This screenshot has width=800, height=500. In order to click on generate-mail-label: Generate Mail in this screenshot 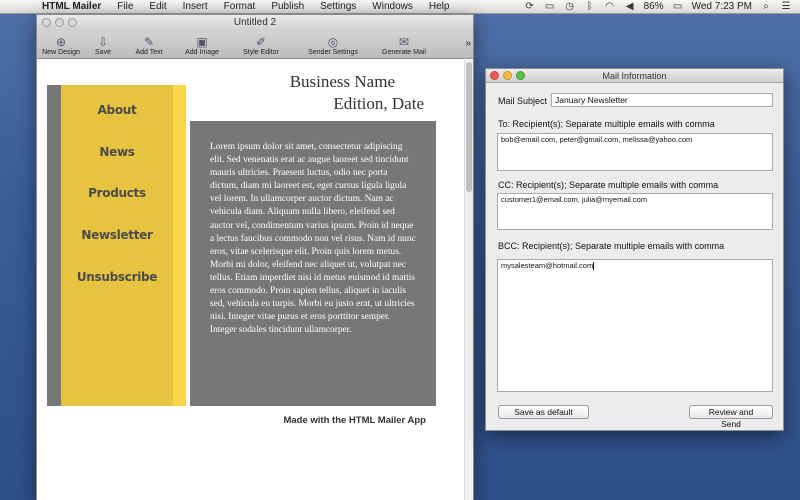, I will do `click(404, 52)`.